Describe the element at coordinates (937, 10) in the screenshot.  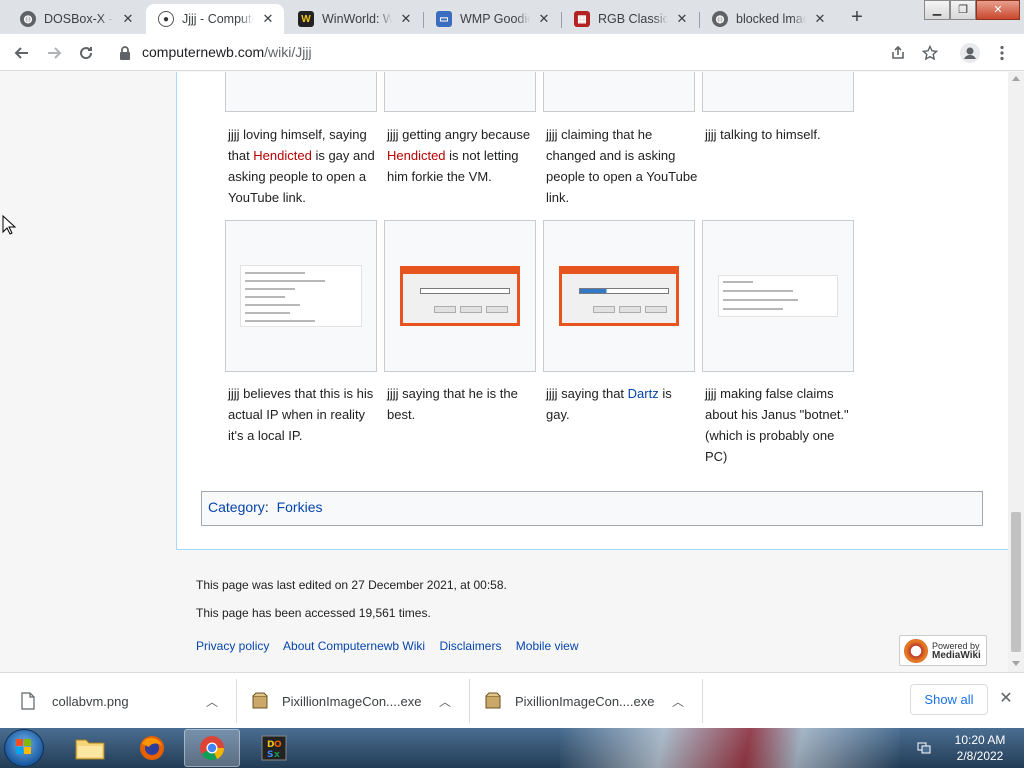
I see `minimize-button: ▁` at that location.